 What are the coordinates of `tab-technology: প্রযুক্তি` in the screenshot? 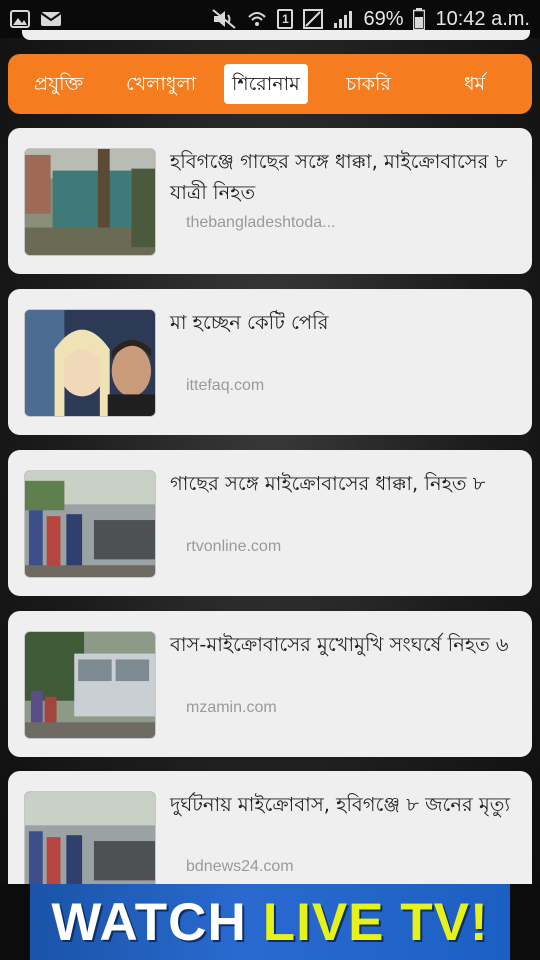 It's located at (58, 84).